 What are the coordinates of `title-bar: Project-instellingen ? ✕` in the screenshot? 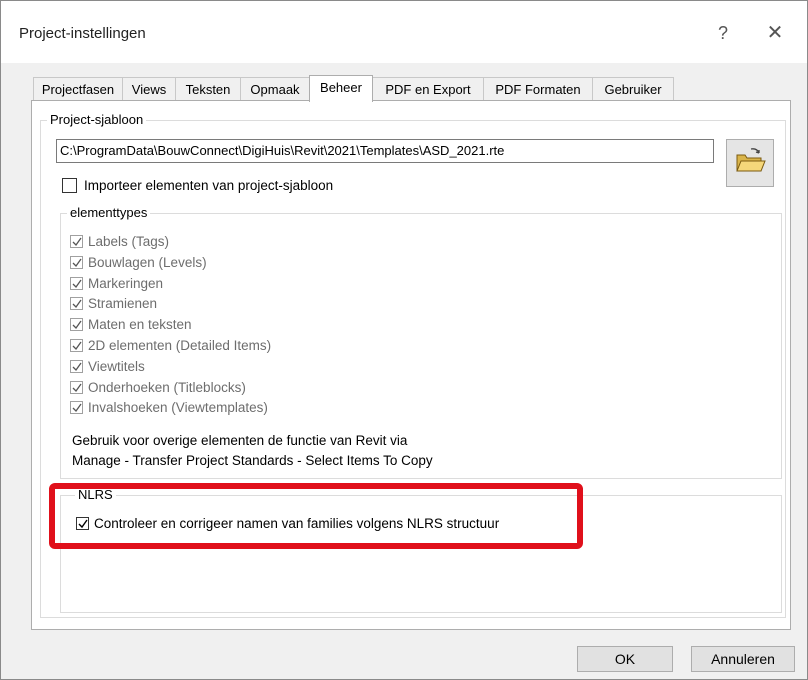 It's located at (404, 32).